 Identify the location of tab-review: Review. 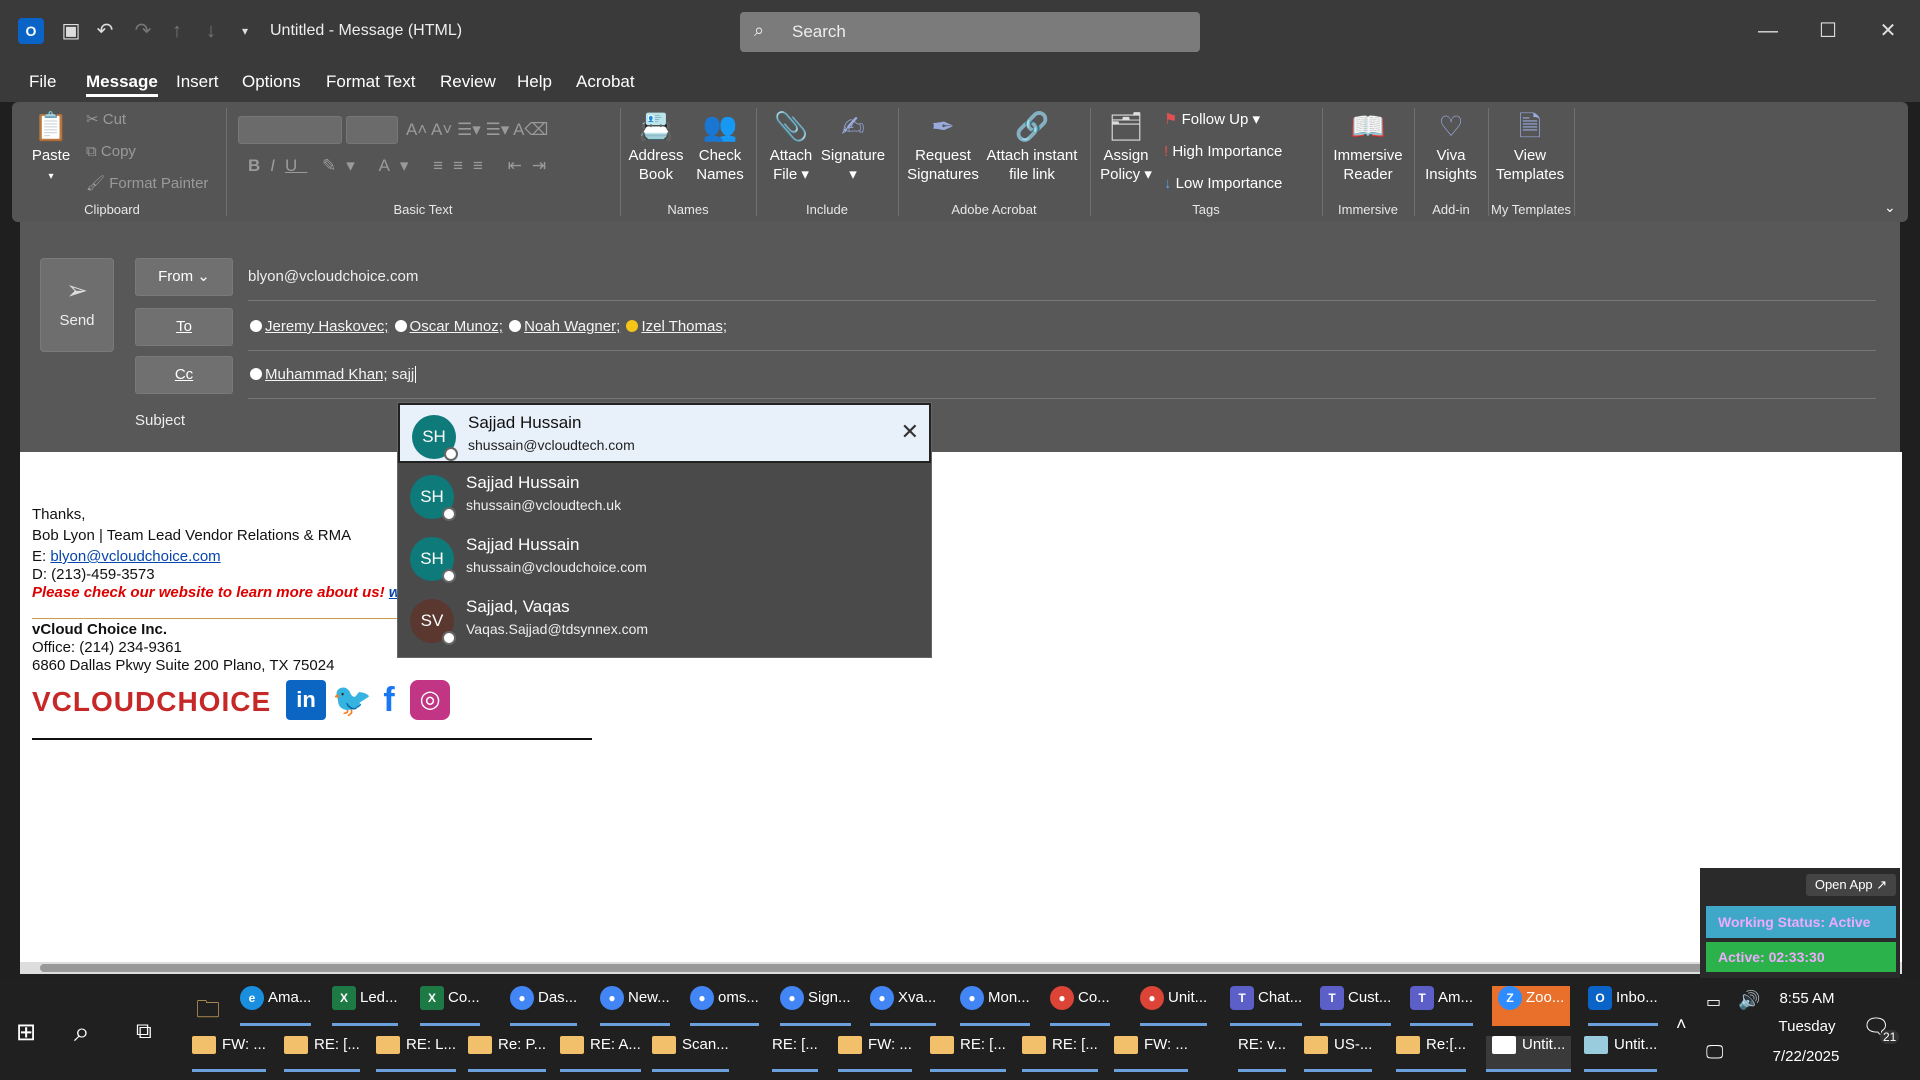
(468, 82).